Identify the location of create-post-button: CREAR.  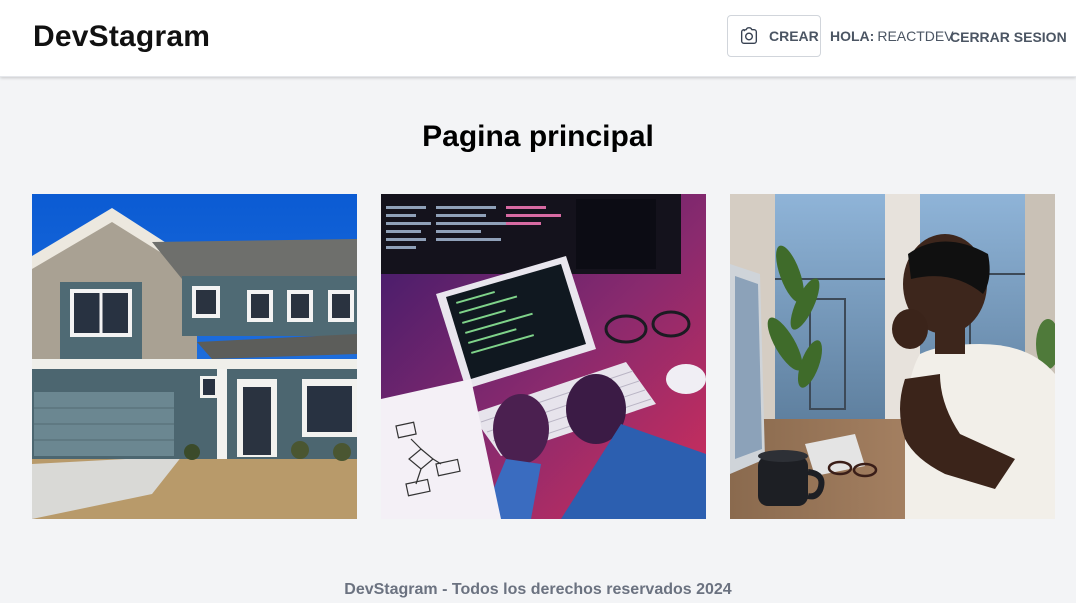
(774, 36).